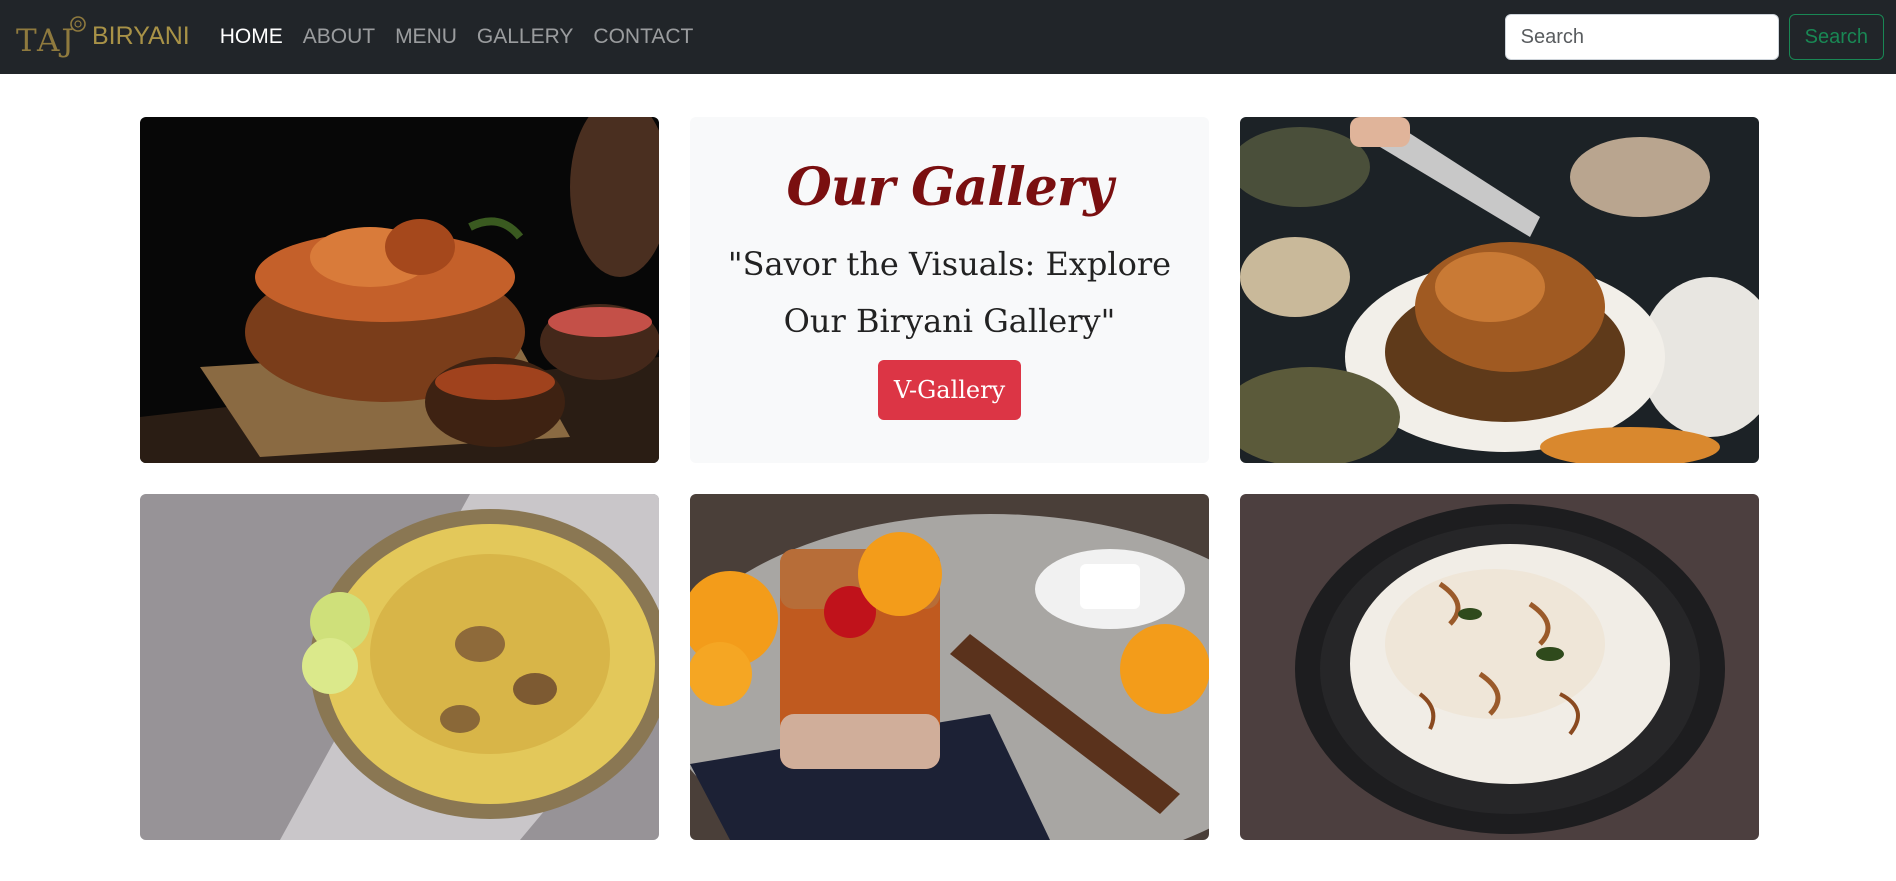 Image resolution: width=1896 pixels, height=881 pixels. What do you see at coordinates (1499, 290) in the screenshot?
I see `roast-chicken-photo` at bounding box center [1499, 290].